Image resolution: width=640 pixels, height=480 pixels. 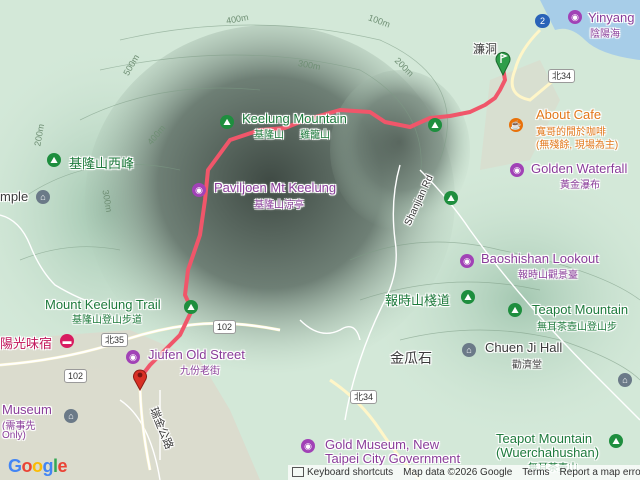 I want to click on poi-baoshishan-zh: 報時山觀景臺, so click(x=548, y=275).